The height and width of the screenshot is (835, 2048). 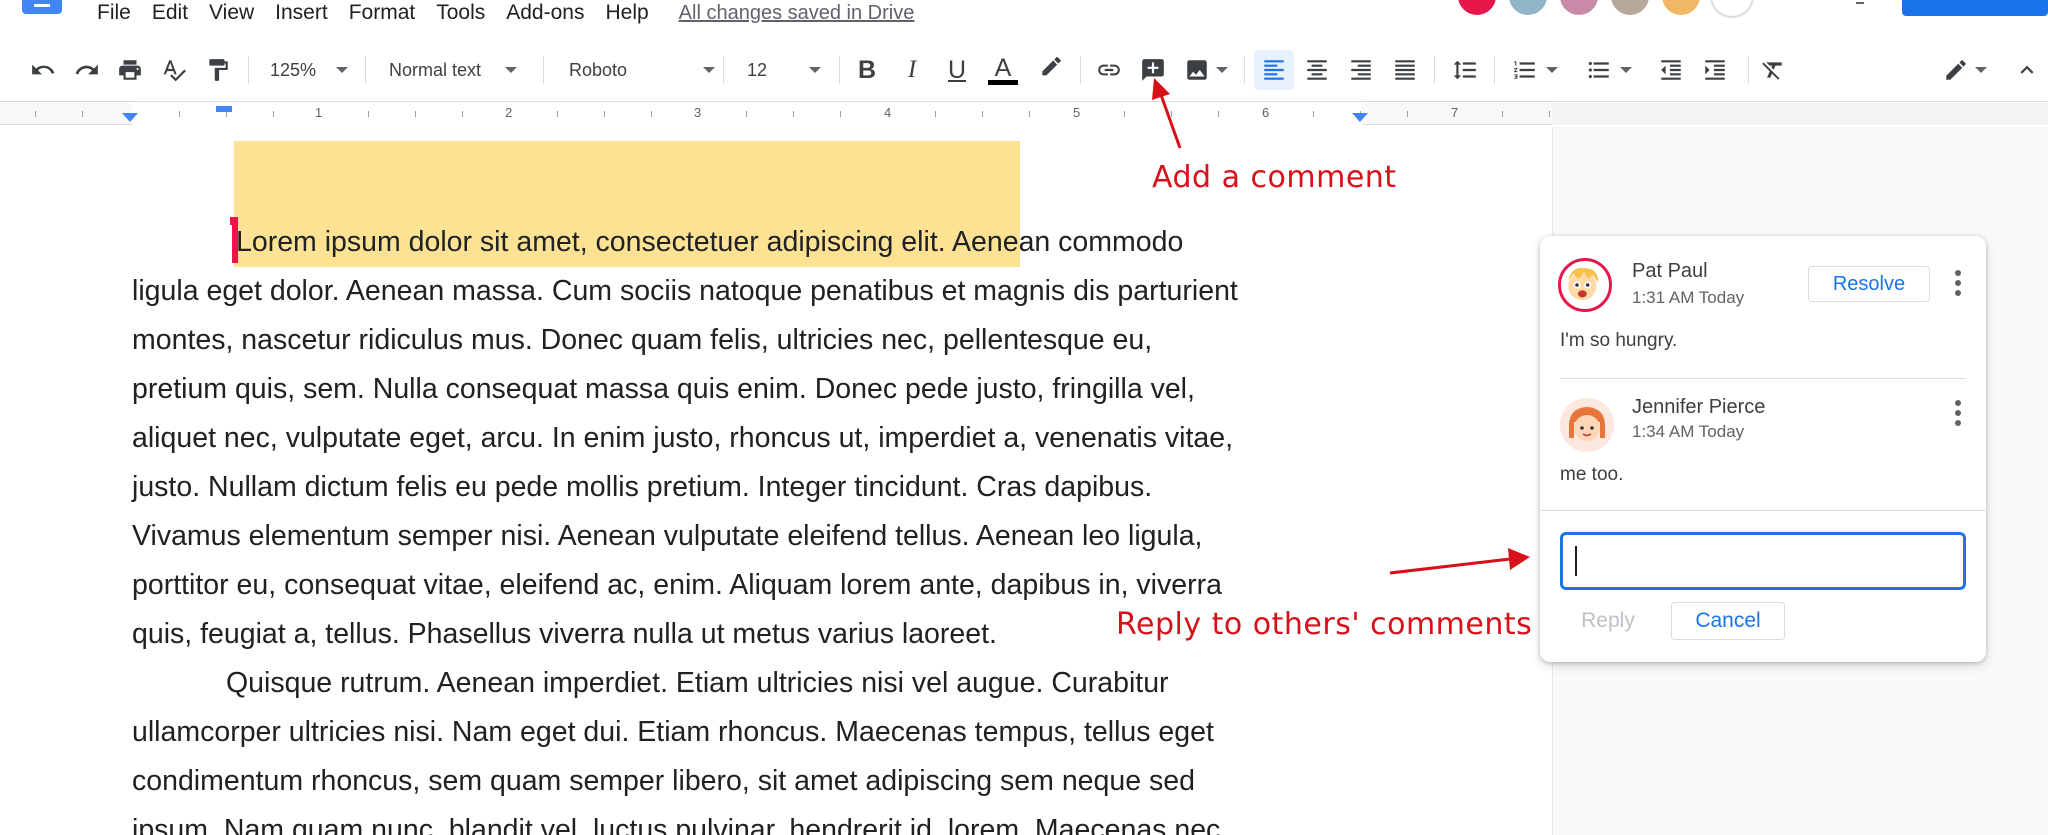 I want to click on clear-formatting-button, so click(x=1773, y=70).